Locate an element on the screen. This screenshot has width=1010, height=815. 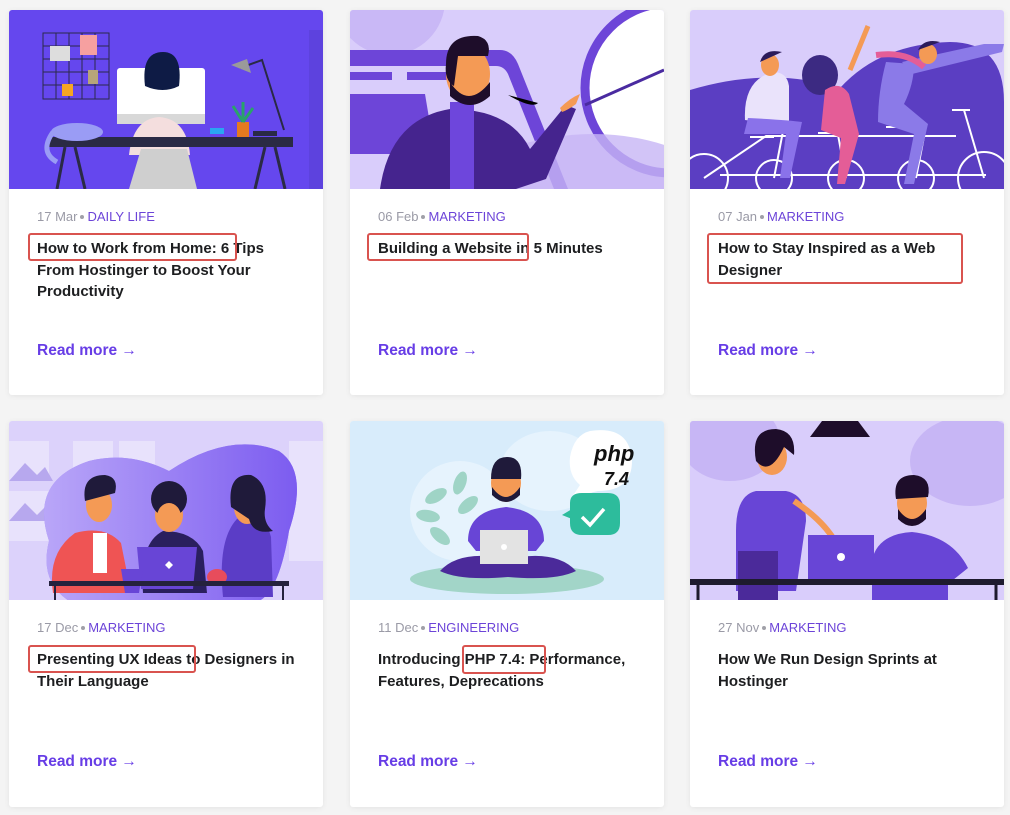
post-date: 11 Dec is located at coordinates (398, 627).